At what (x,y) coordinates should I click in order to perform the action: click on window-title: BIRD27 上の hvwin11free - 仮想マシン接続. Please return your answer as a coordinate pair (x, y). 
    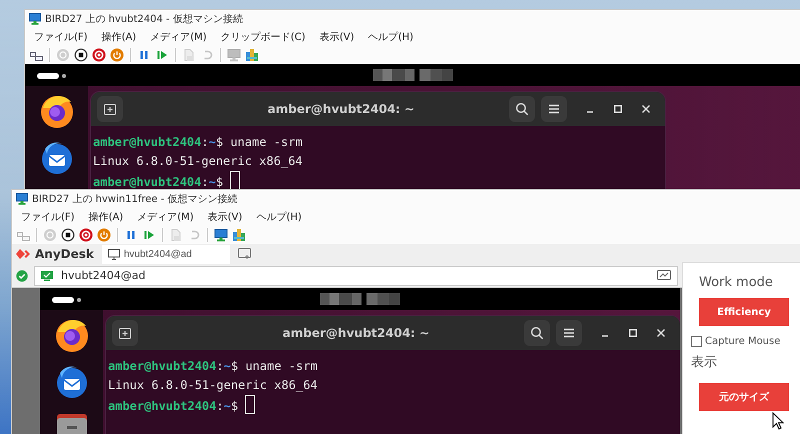
    Looking at the image, I should click on (135, 199).